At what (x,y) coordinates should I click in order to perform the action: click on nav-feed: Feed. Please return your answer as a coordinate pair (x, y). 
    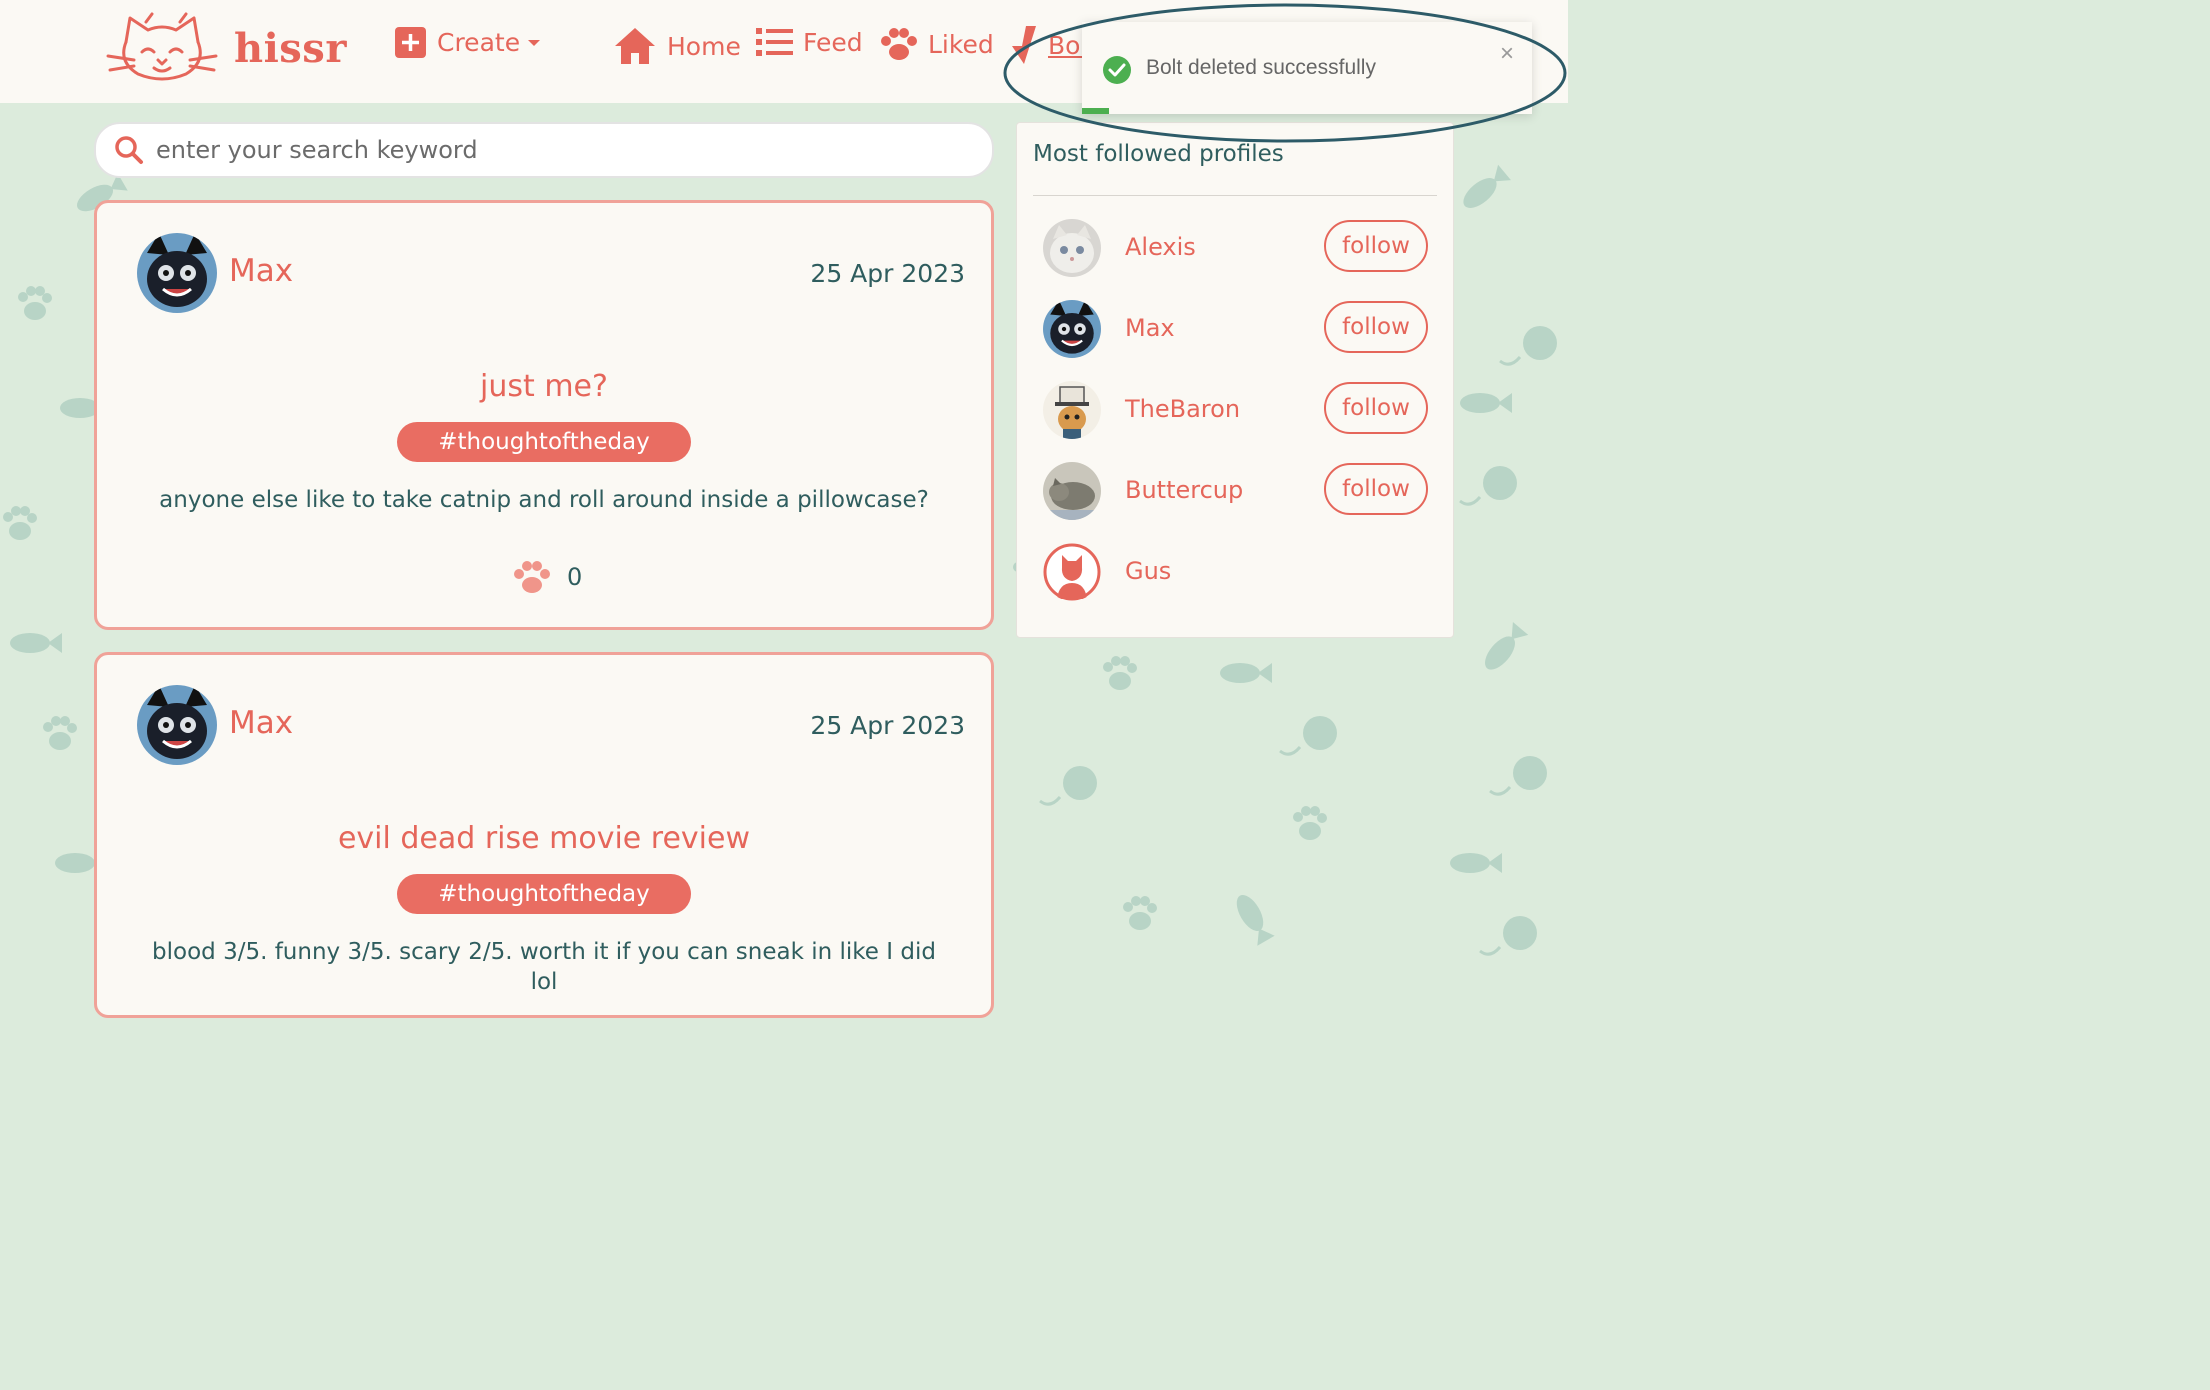
    Looking at the image, I should click on (809, 42).